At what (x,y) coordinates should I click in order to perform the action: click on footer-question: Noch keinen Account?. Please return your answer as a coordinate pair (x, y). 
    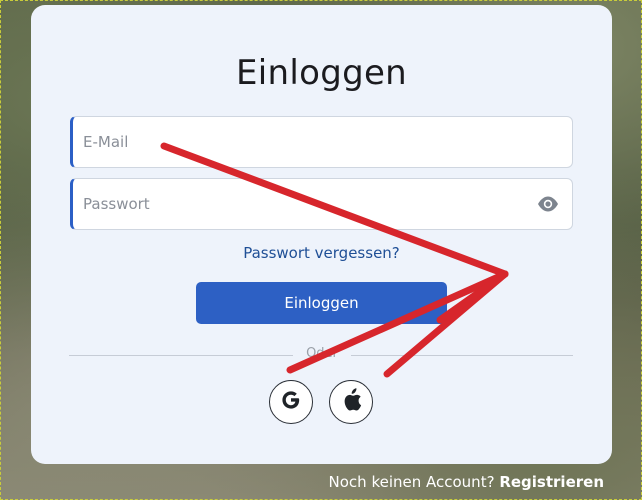
    Looking at the image, I should click on (411, 482).